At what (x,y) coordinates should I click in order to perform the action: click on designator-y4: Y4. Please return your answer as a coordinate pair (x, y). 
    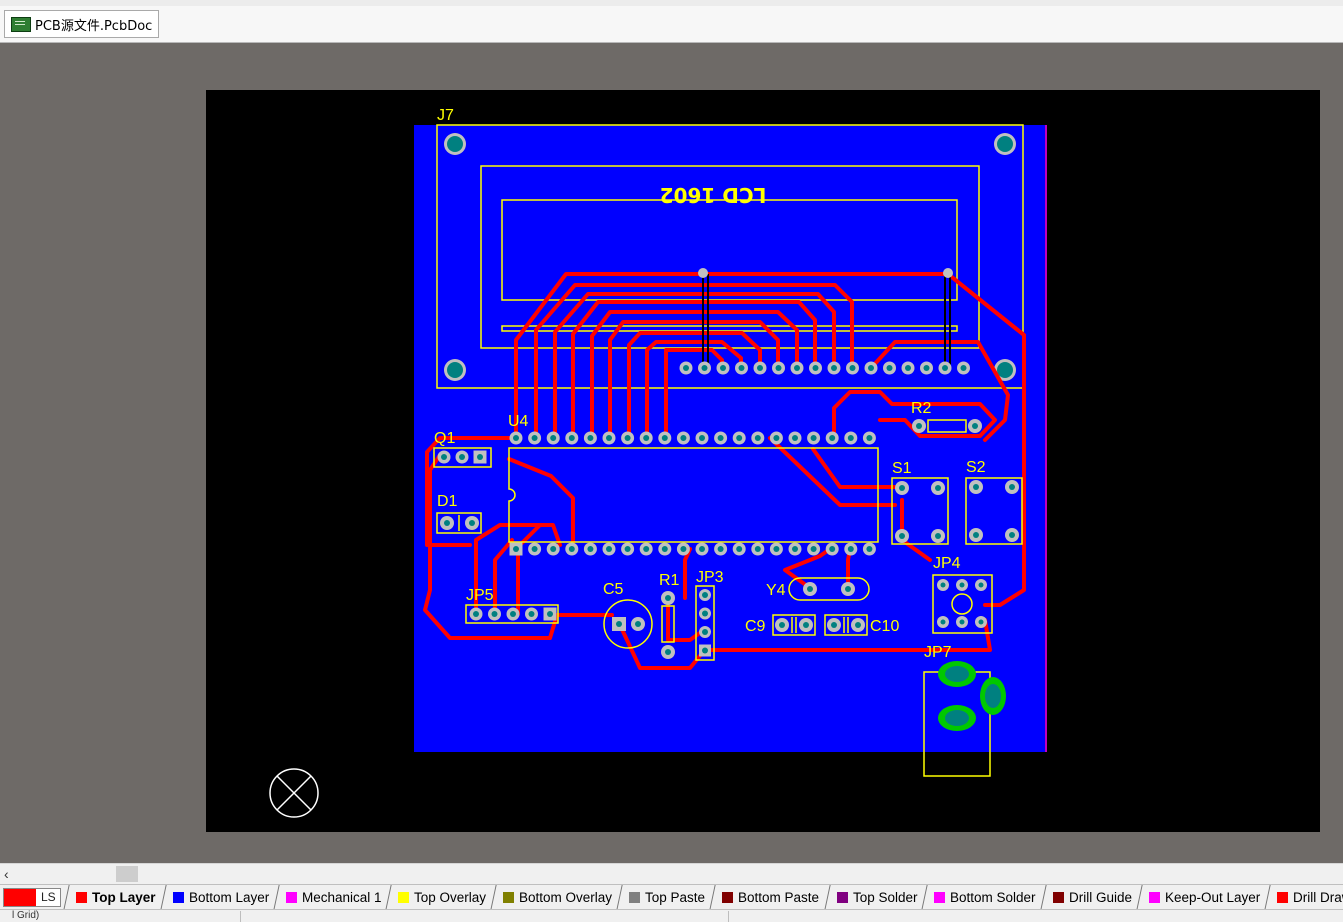
    Looking at the image, I should click on (776, 590).